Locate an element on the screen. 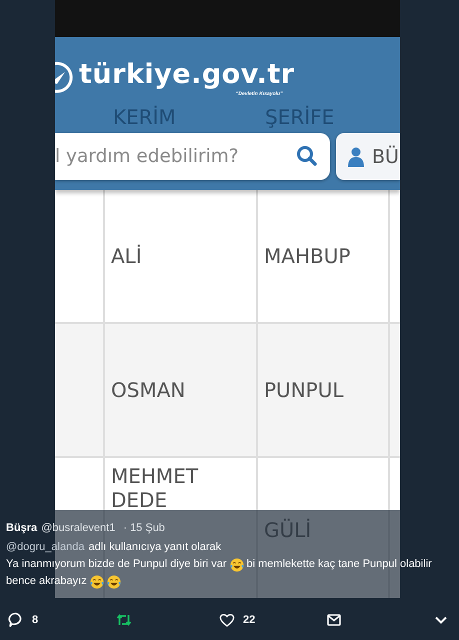  heart-icon is located at coordinates (227, 620).